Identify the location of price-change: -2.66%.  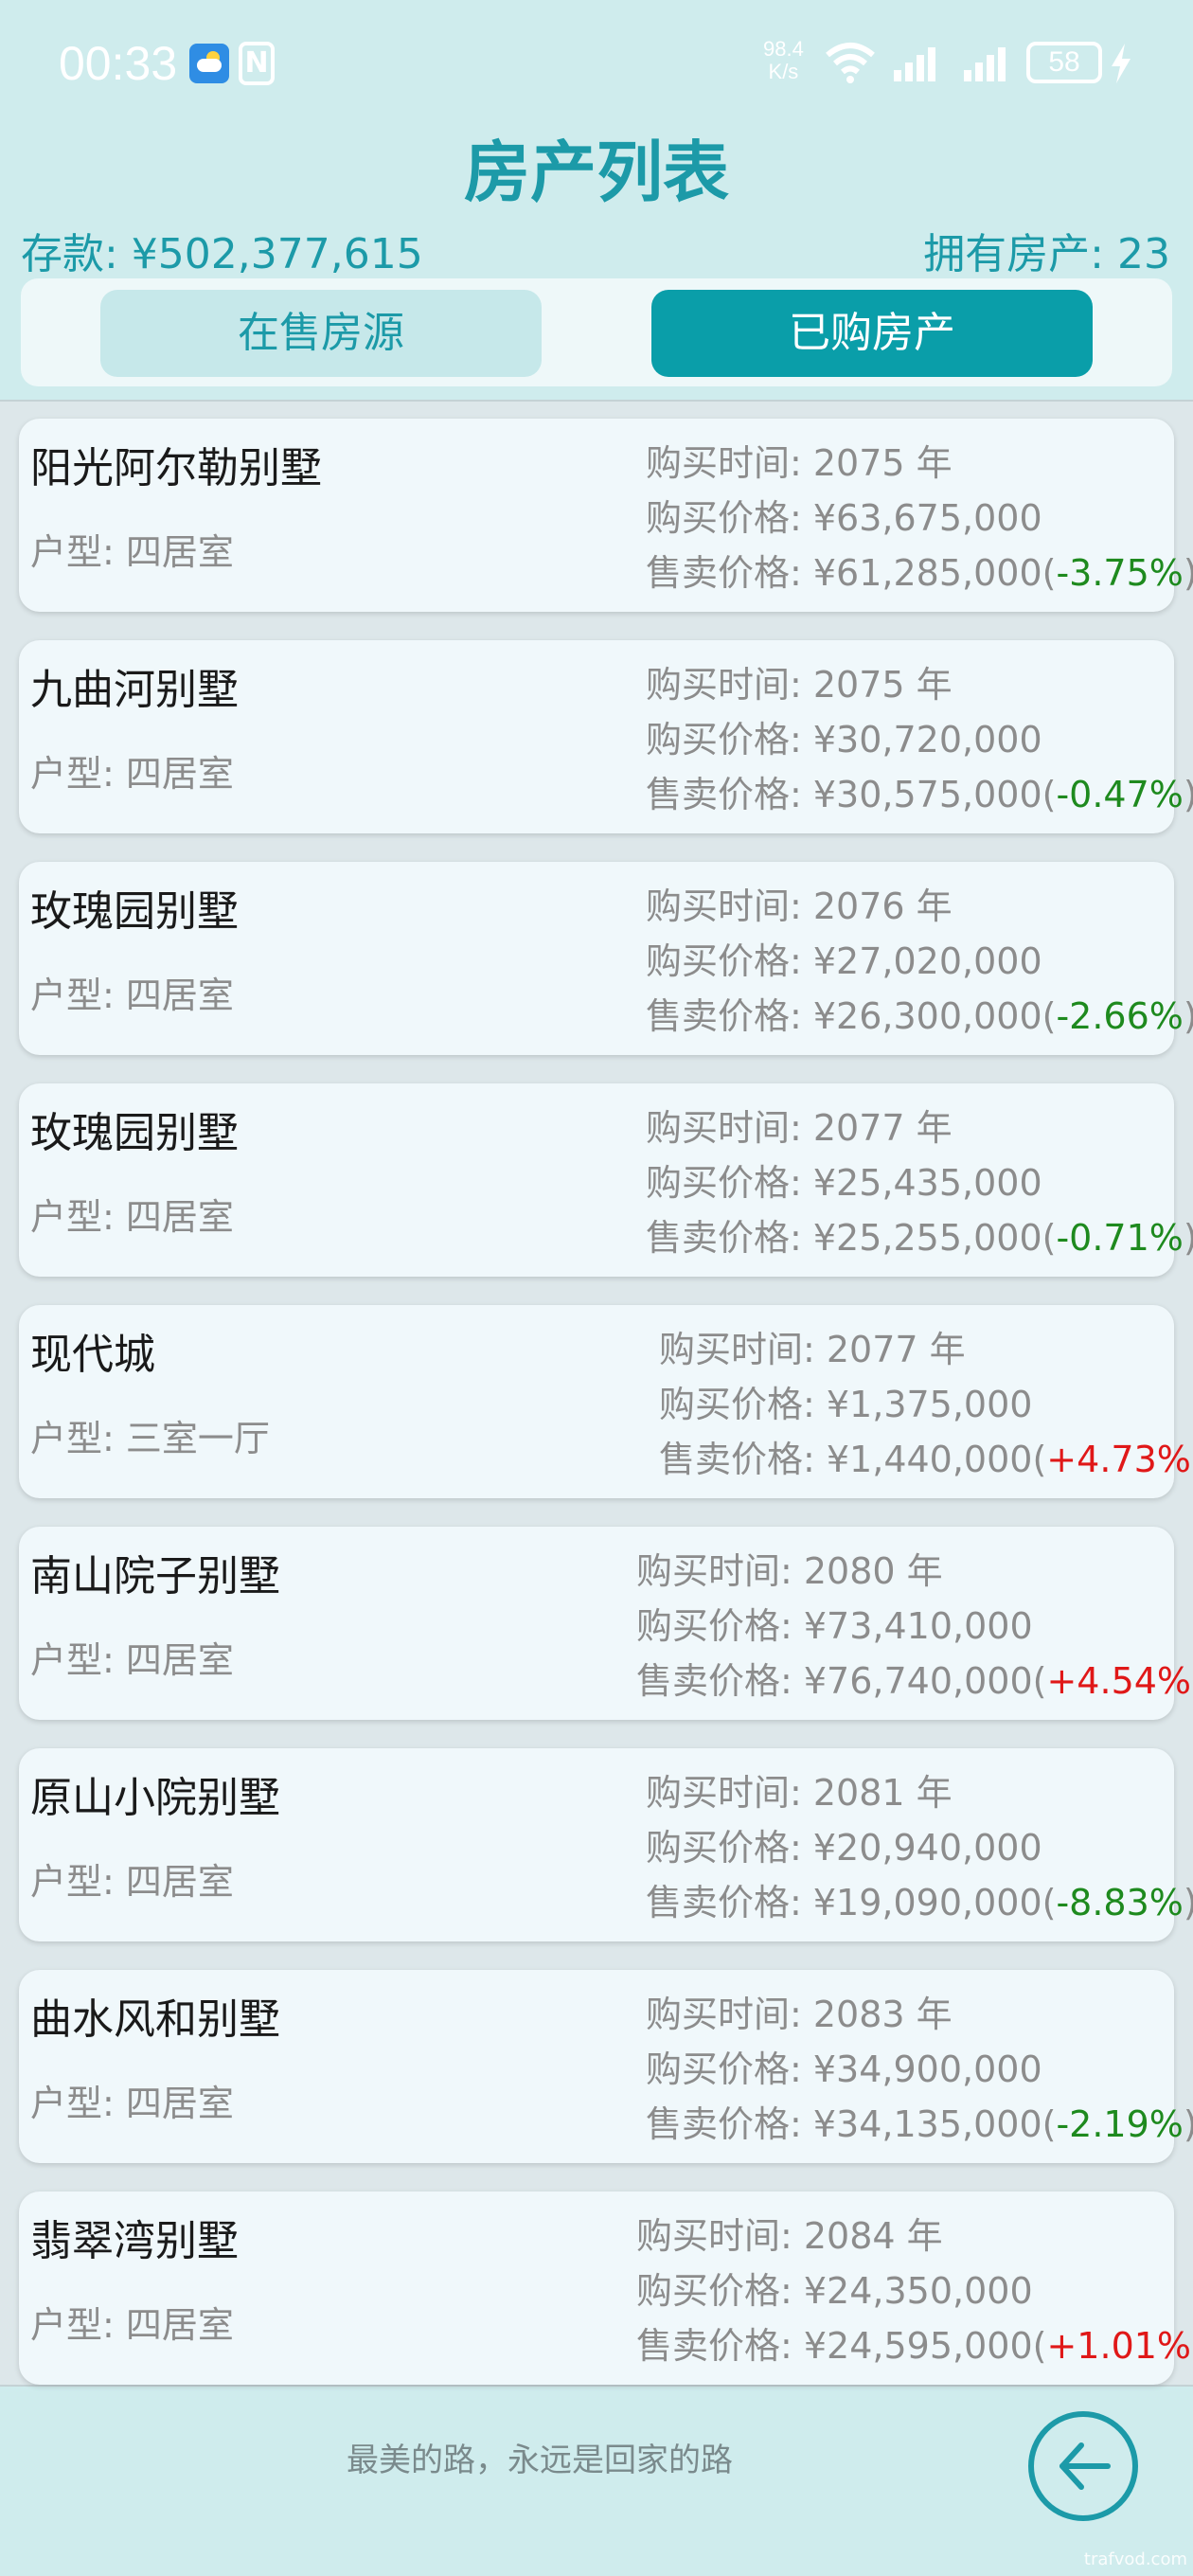
(1120, 1016).